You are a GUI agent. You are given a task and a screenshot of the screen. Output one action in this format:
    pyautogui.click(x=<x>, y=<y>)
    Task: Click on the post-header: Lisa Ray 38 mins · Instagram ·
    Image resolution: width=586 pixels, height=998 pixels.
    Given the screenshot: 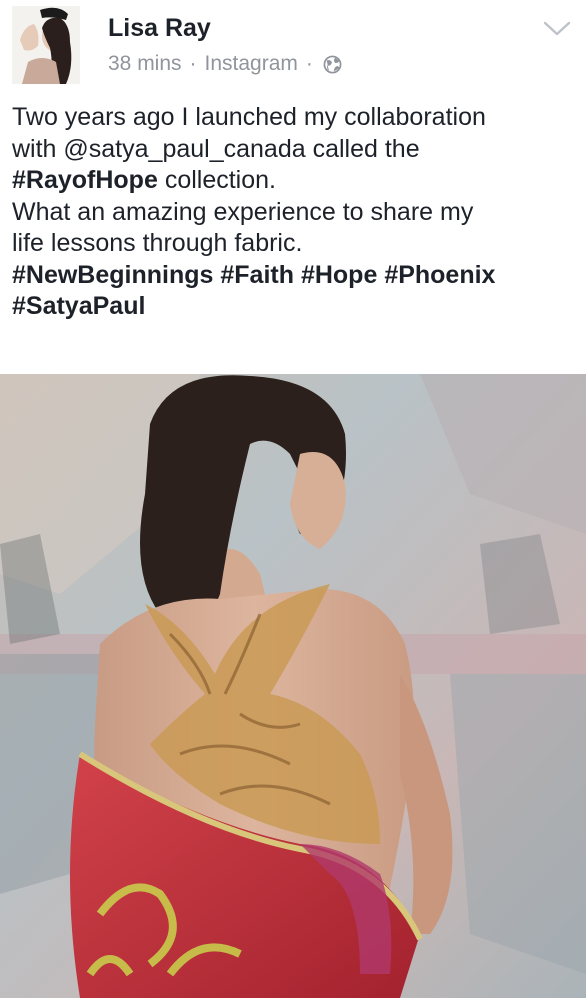 What is the action you would take?
    pyautogui.click(x=293, y=46)
    